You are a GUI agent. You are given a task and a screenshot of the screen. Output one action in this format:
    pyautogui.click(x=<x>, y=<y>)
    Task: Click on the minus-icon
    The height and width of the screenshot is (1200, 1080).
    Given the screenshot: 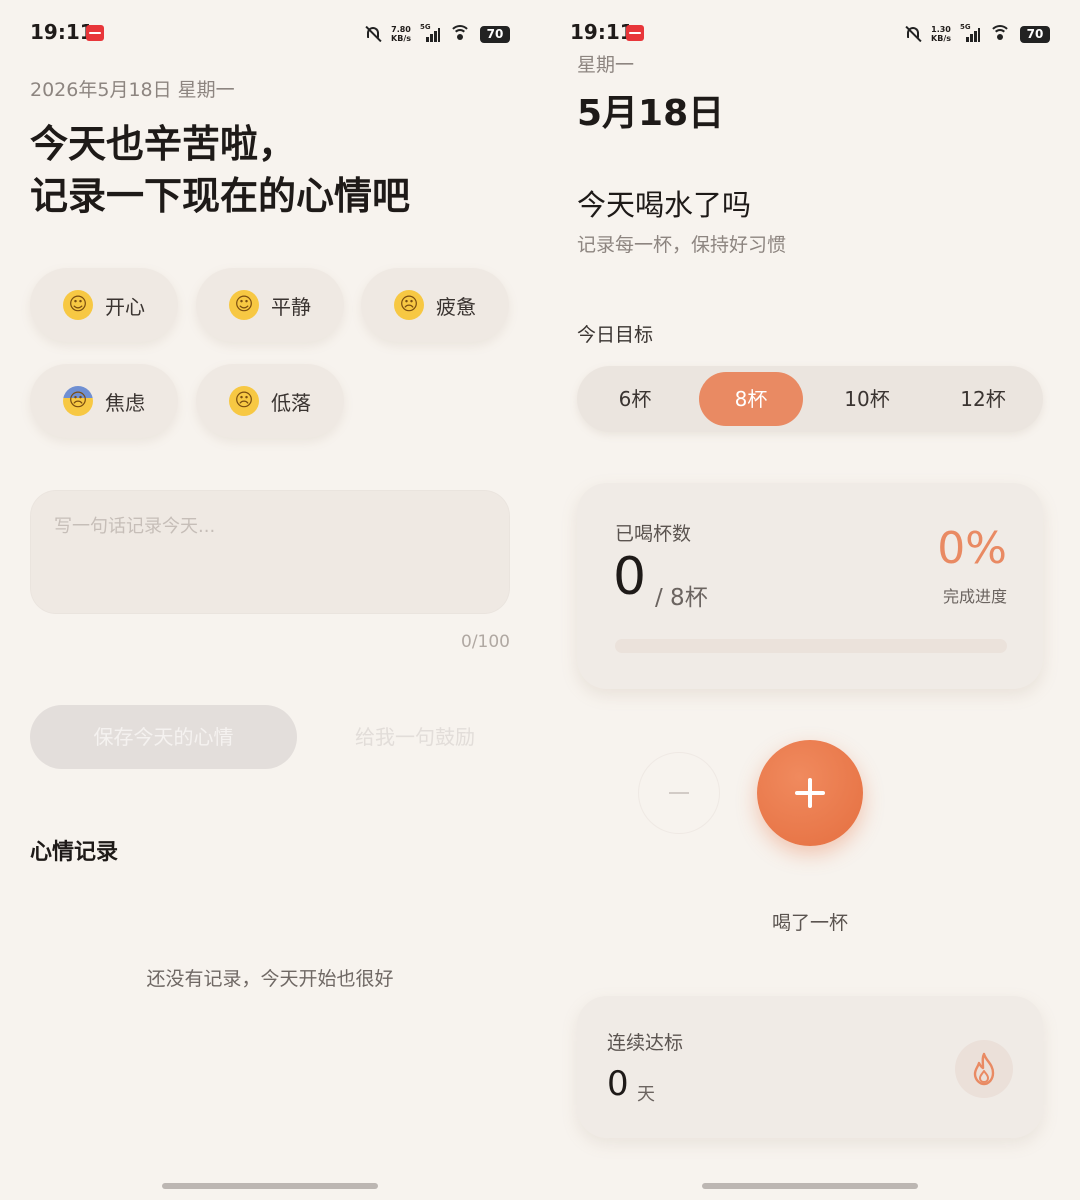 What is the action you would take?
    pyautogui.click(x=679, y=793)
    